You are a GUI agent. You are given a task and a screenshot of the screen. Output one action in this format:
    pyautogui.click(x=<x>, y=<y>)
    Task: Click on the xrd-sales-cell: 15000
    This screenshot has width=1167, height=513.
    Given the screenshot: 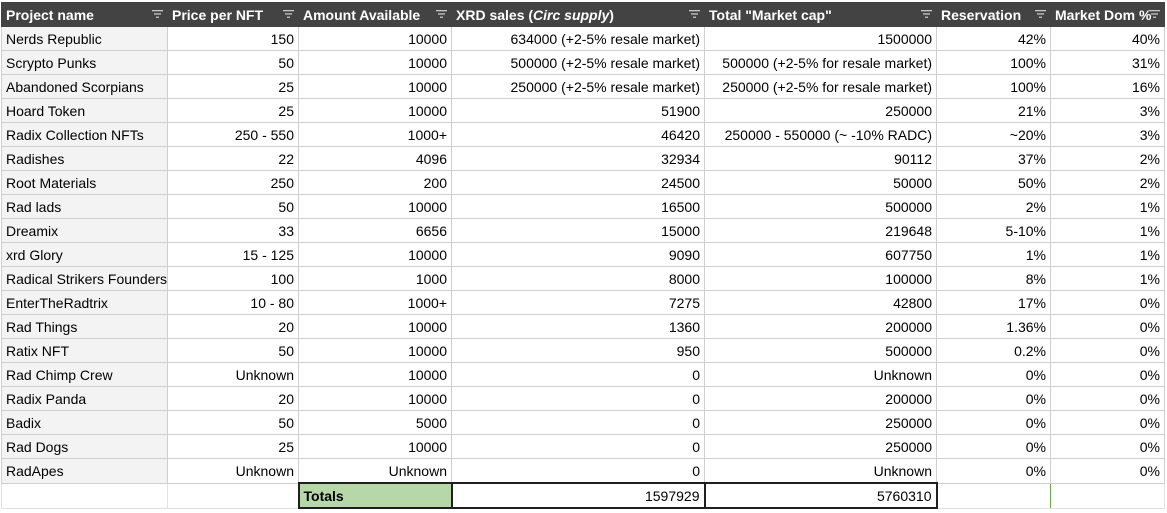 What is the action you would take?
    pyautogui.click(x=578, y=230)
    